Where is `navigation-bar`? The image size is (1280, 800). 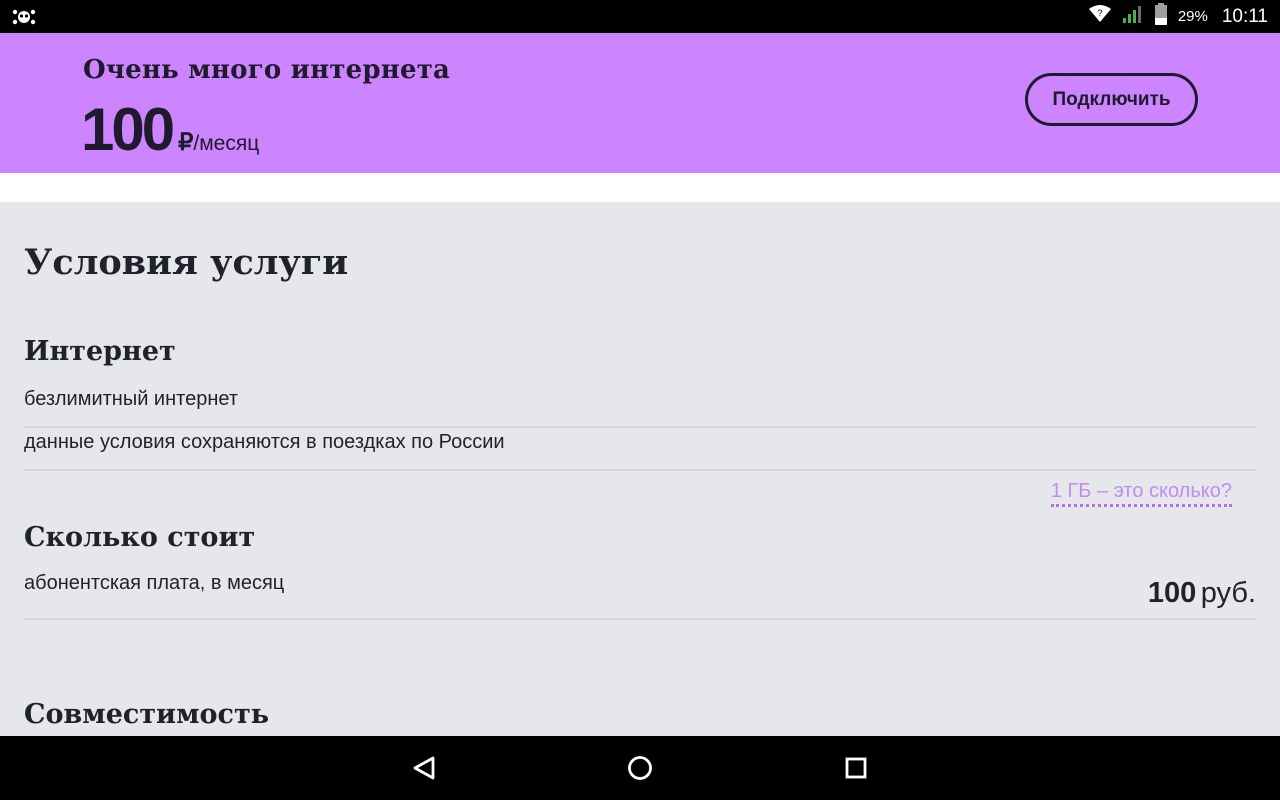 navigation-bar is located at coordinates (640, 768).